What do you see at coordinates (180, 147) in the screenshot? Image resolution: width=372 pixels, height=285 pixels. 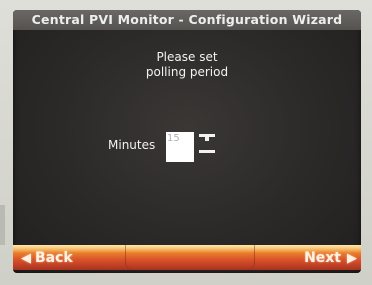 I see `minutes-input: 15` at bounding box center [180, 147].